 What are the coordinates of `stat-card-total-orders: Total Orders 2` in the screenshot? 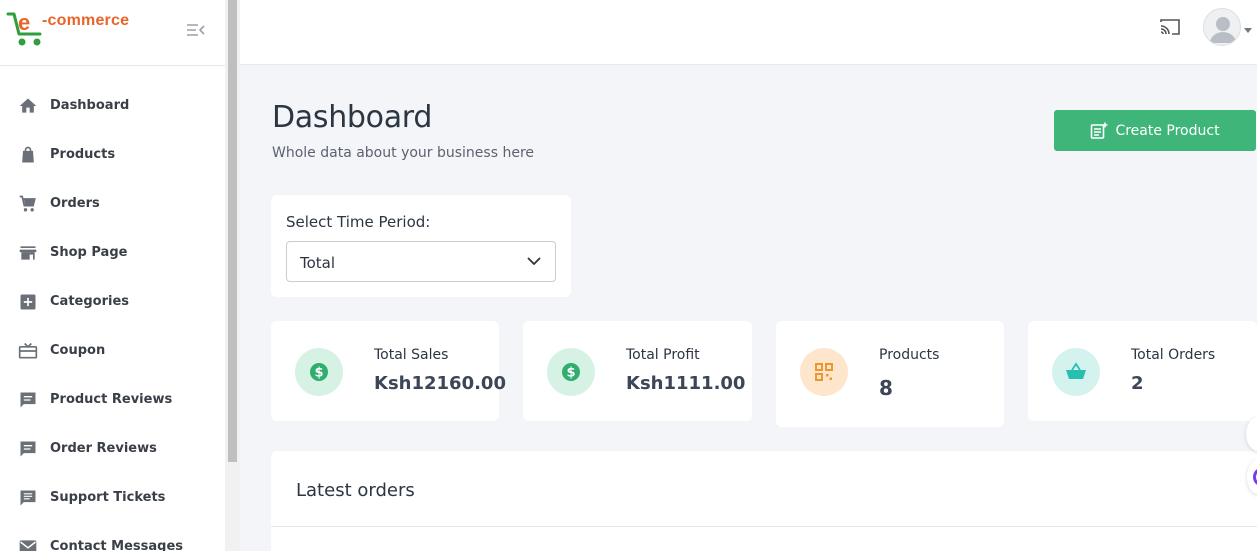 It's located at (1142, 371).